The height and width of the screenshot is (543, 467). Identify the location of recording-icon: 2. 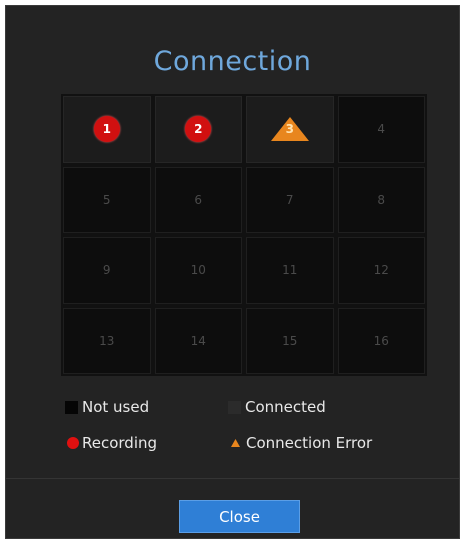
(198, 129).